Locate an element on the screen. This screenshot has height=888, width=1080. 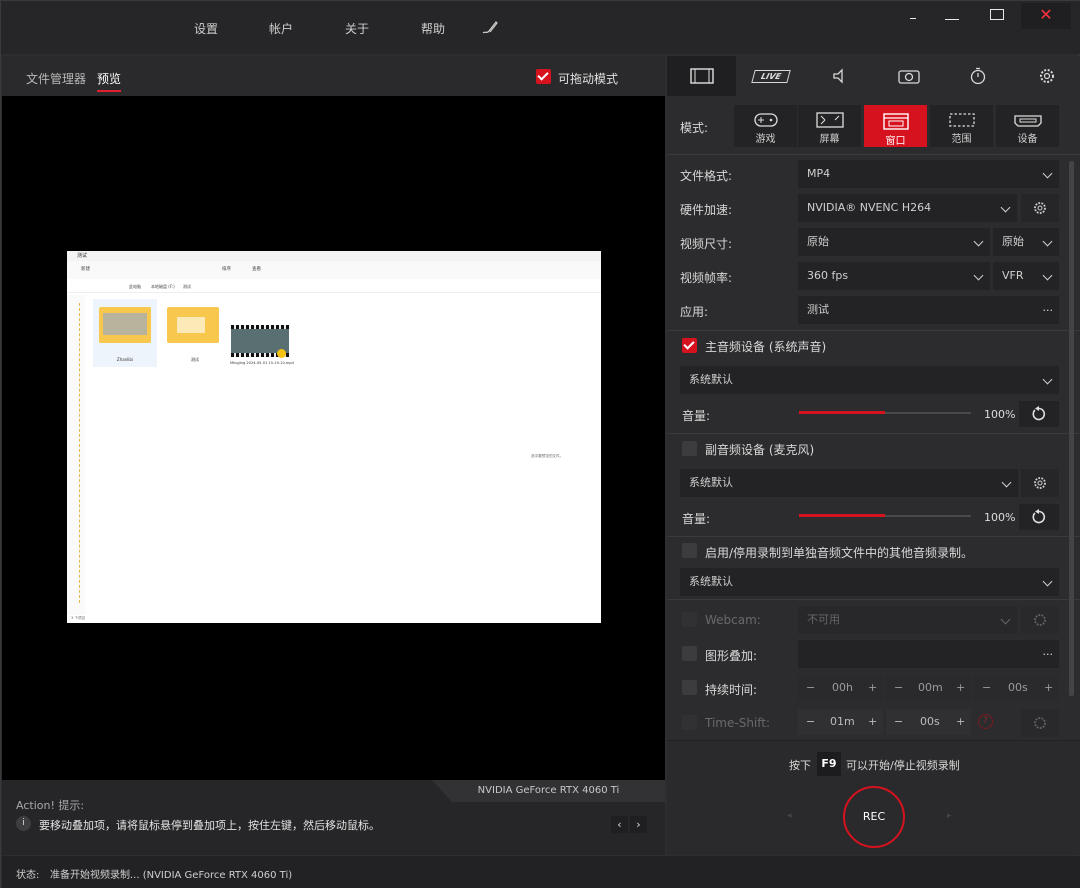
frame-rate-select: 360 fps is located at coordinates (894, 276).